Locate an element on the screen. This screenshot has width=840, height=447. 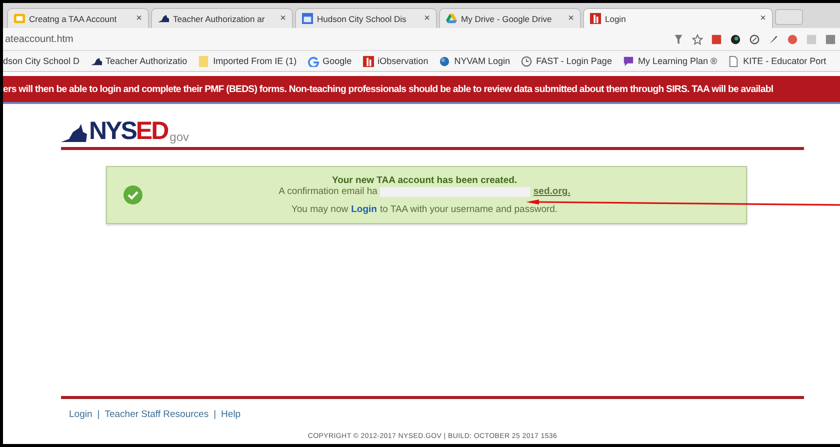
footer-link: Login is located at coordinates (80, 414).